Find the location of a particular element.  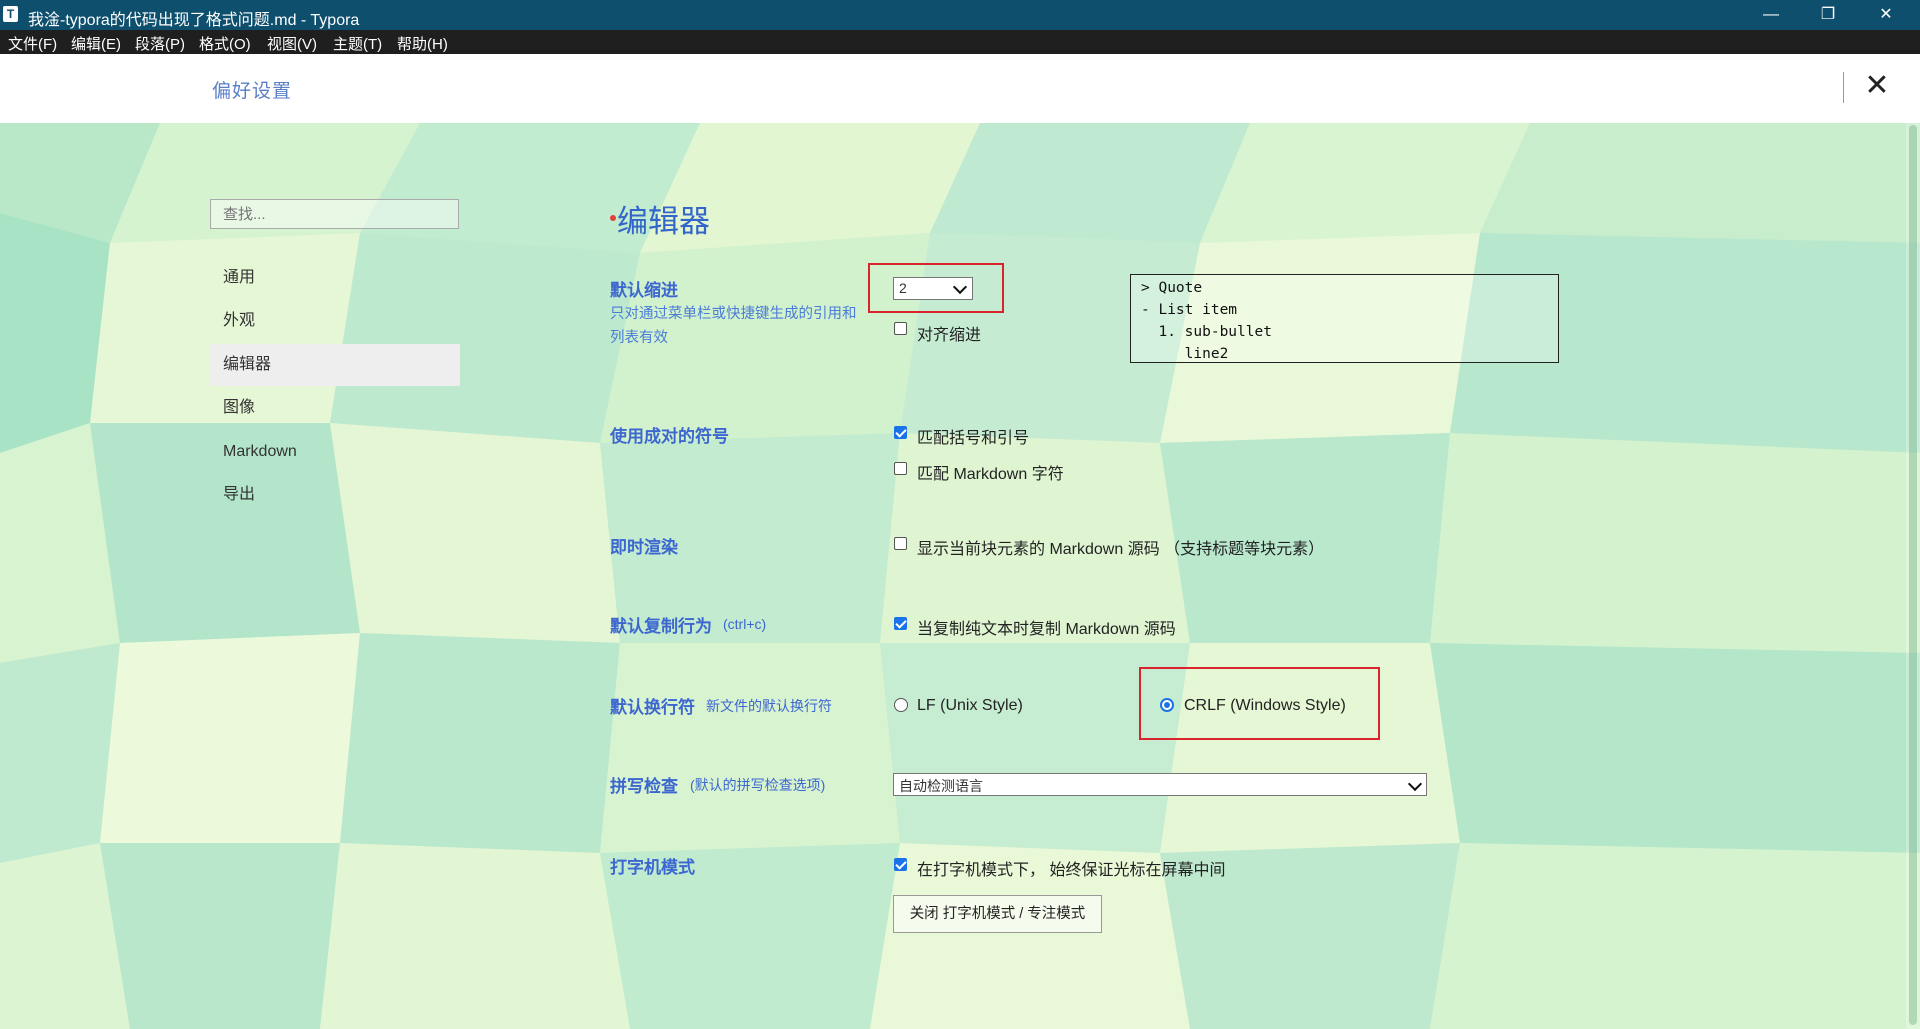

typewriter-label: 打字机模式 is located at coordinates (652, 867).